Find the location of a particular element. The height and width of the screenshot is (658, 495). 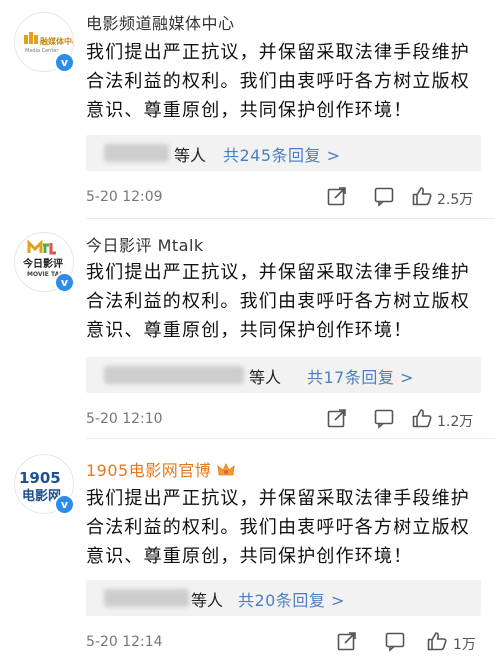

reply-summary: 等人 共245条回复 > is located at coordinates (283, 153).